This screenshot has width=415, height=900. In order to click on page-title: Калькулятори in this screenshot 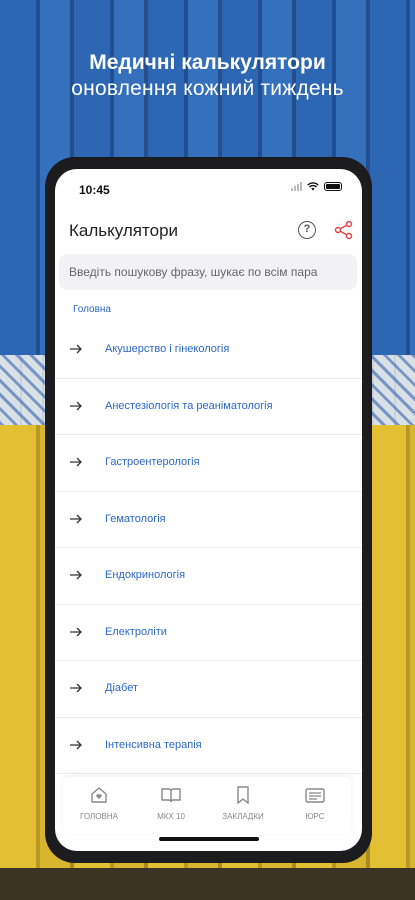, I will do `click(124, 230)`.